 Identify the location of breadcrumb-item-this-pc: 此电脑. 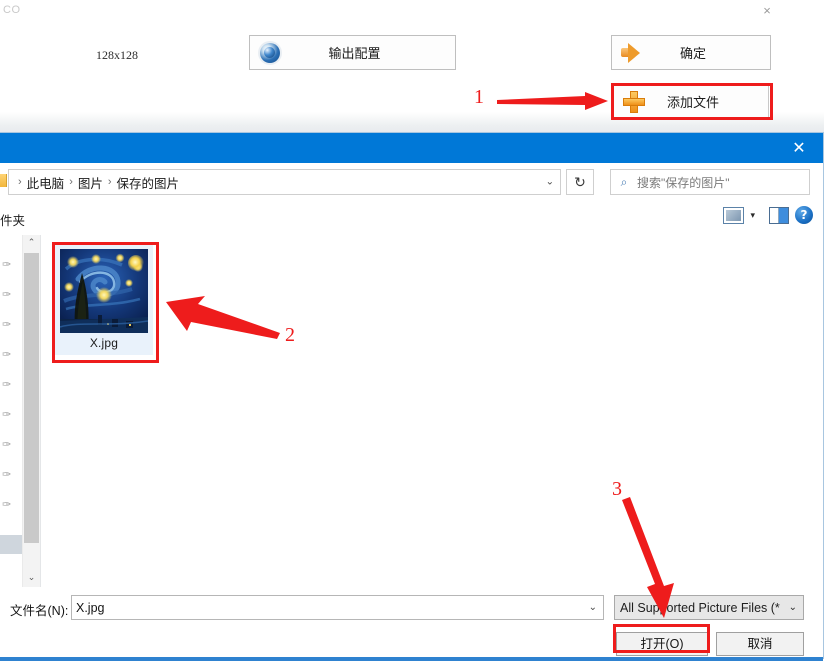
(46, 182).